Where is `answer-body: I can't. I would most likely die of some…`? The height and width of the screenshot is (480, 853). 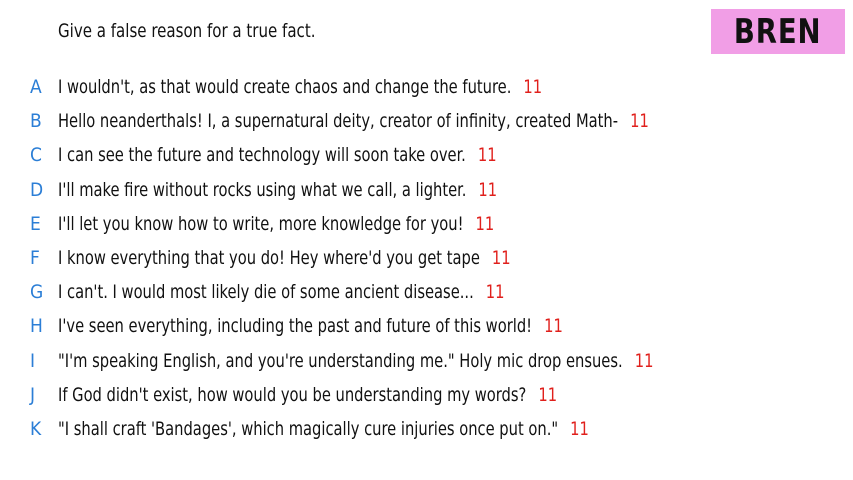 answer-body: I can't. I would most likely die of some… is located at coordinates (281, 292).